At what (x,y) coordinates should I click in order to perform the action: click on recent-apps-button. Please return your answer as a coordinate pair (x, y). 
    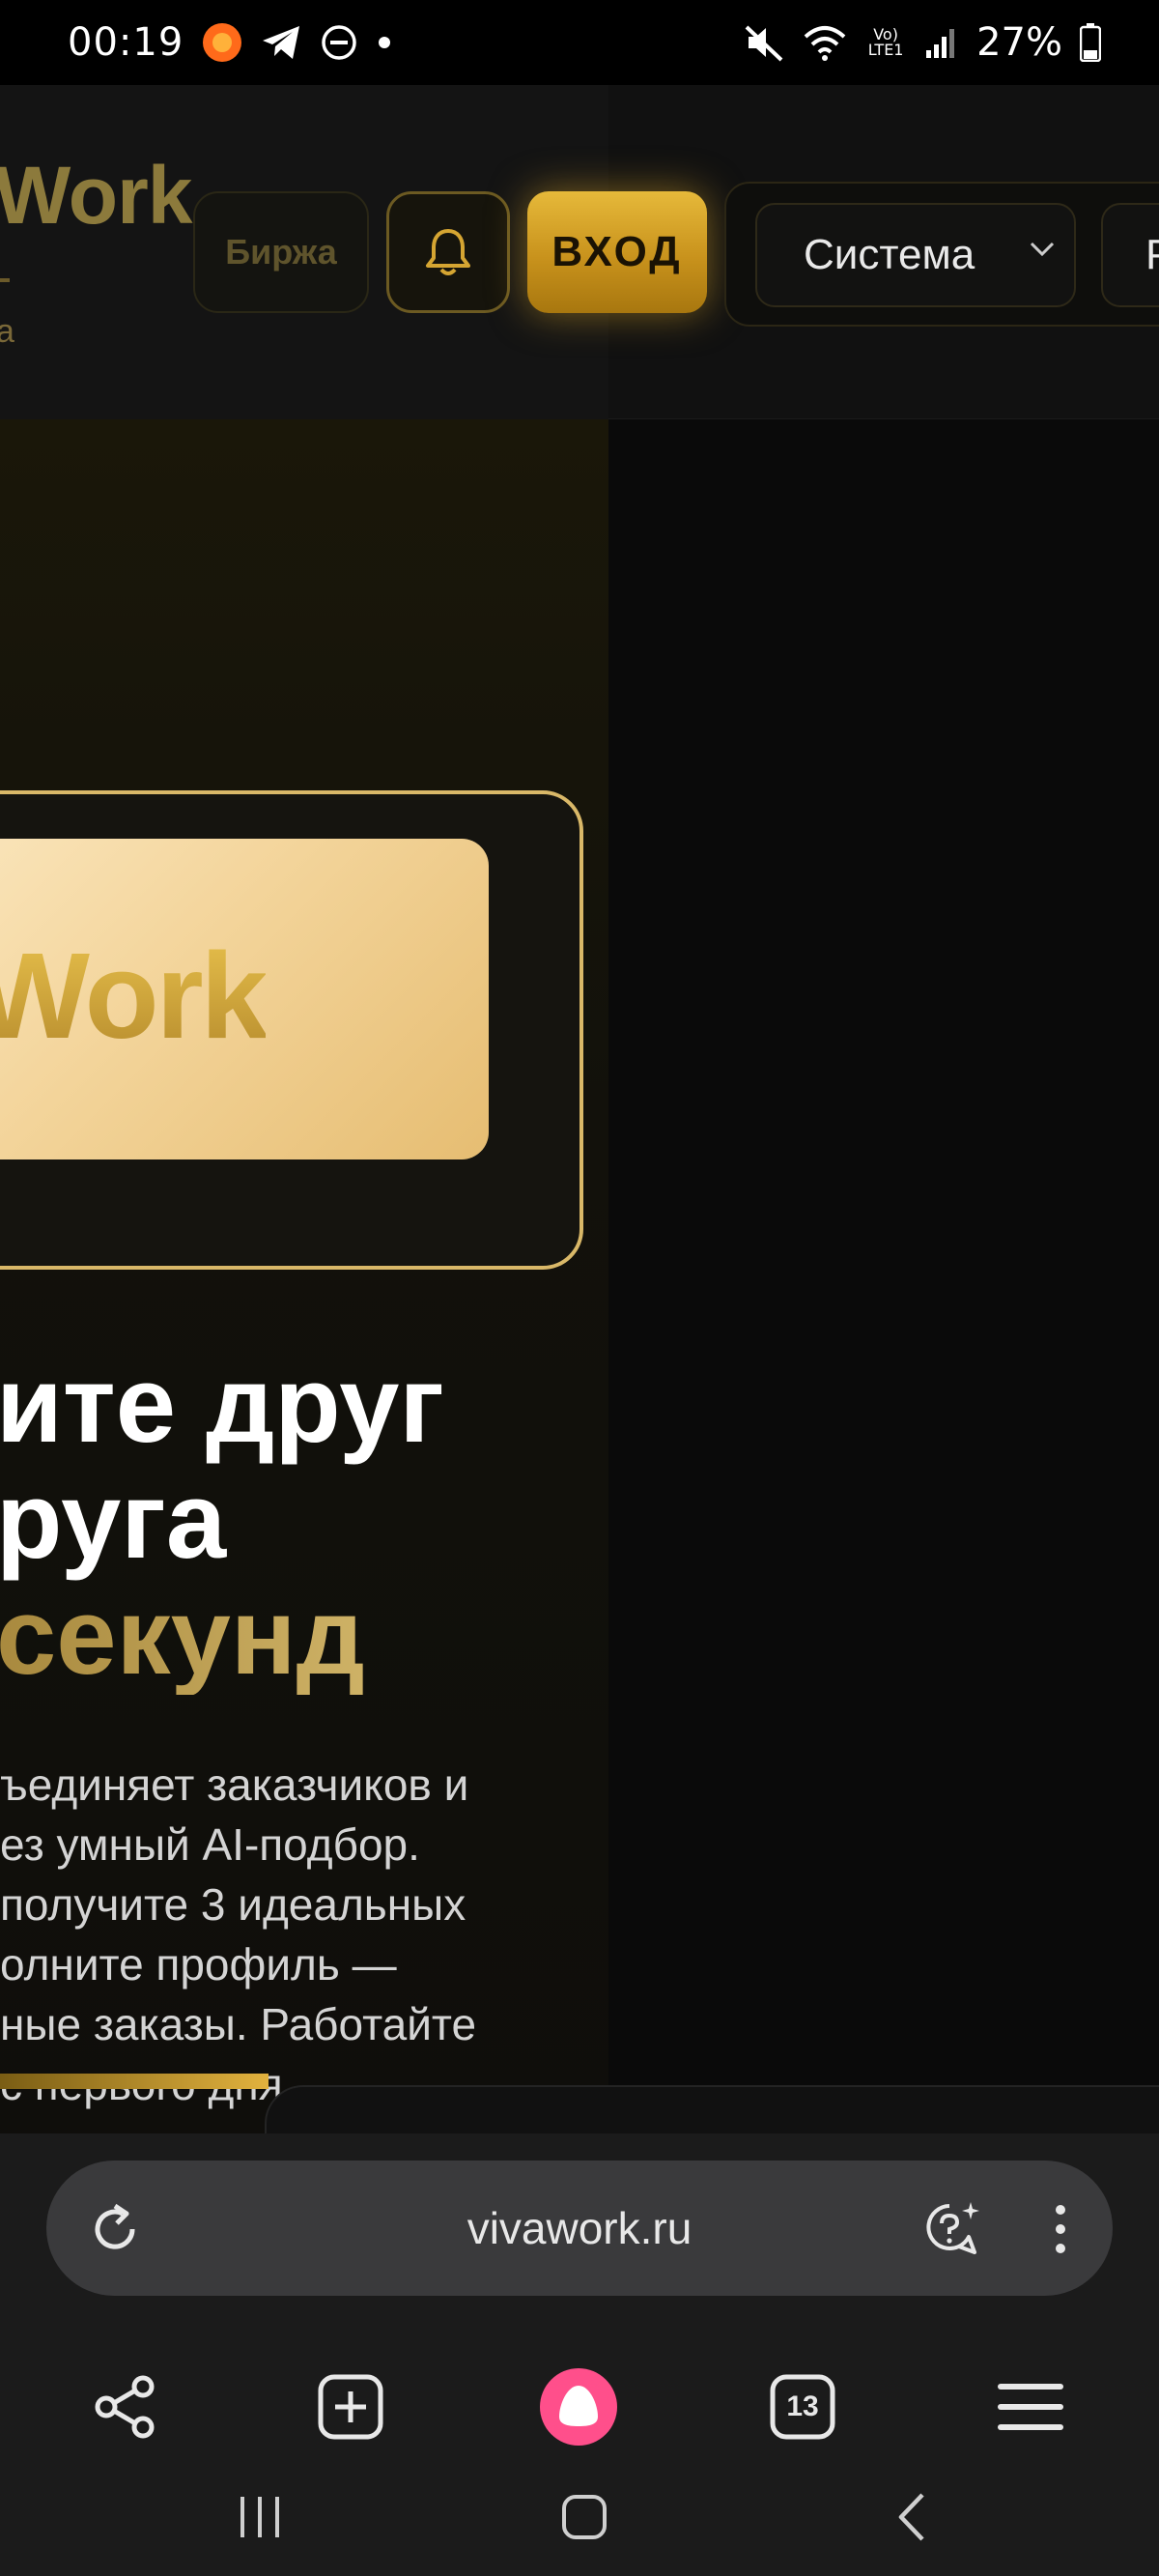
    Looking at the image, I should click on (260, 2517).